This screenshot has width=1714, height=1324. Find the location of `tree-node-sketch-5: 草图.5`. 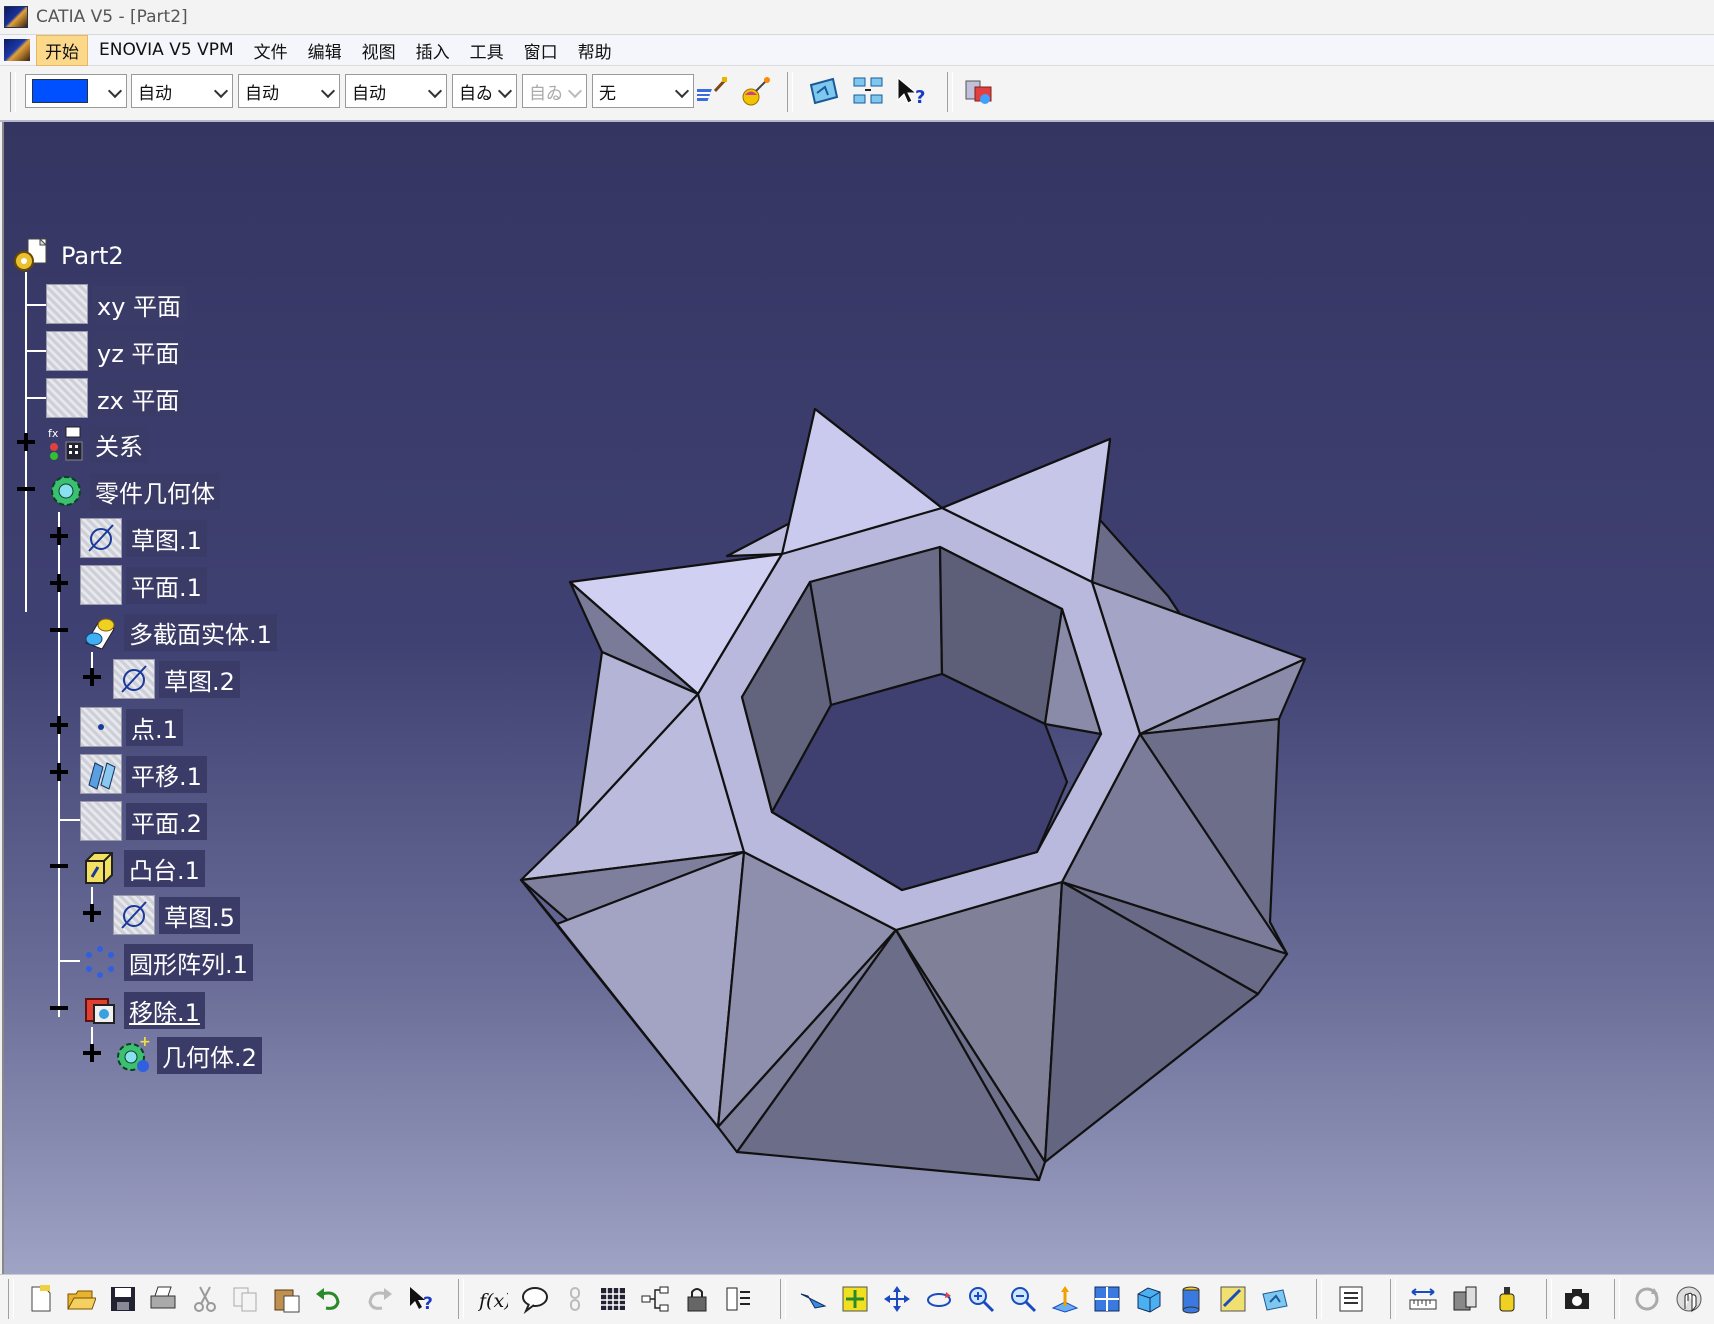

tree-node-sketch-5: 草图.5 is located at coordinates (176, 915).